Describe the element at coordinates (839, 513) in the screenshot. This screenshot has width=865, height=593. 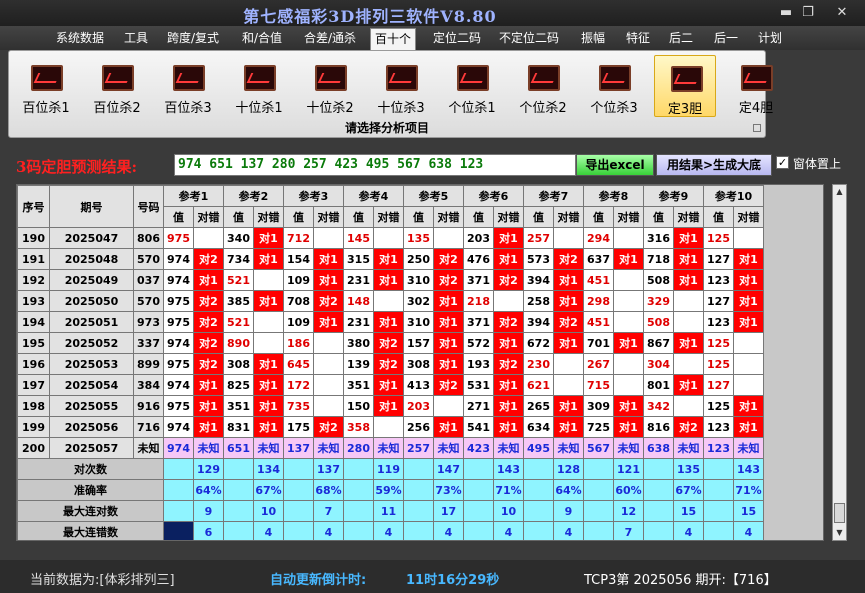
I see `scroll-thumb` at that location.